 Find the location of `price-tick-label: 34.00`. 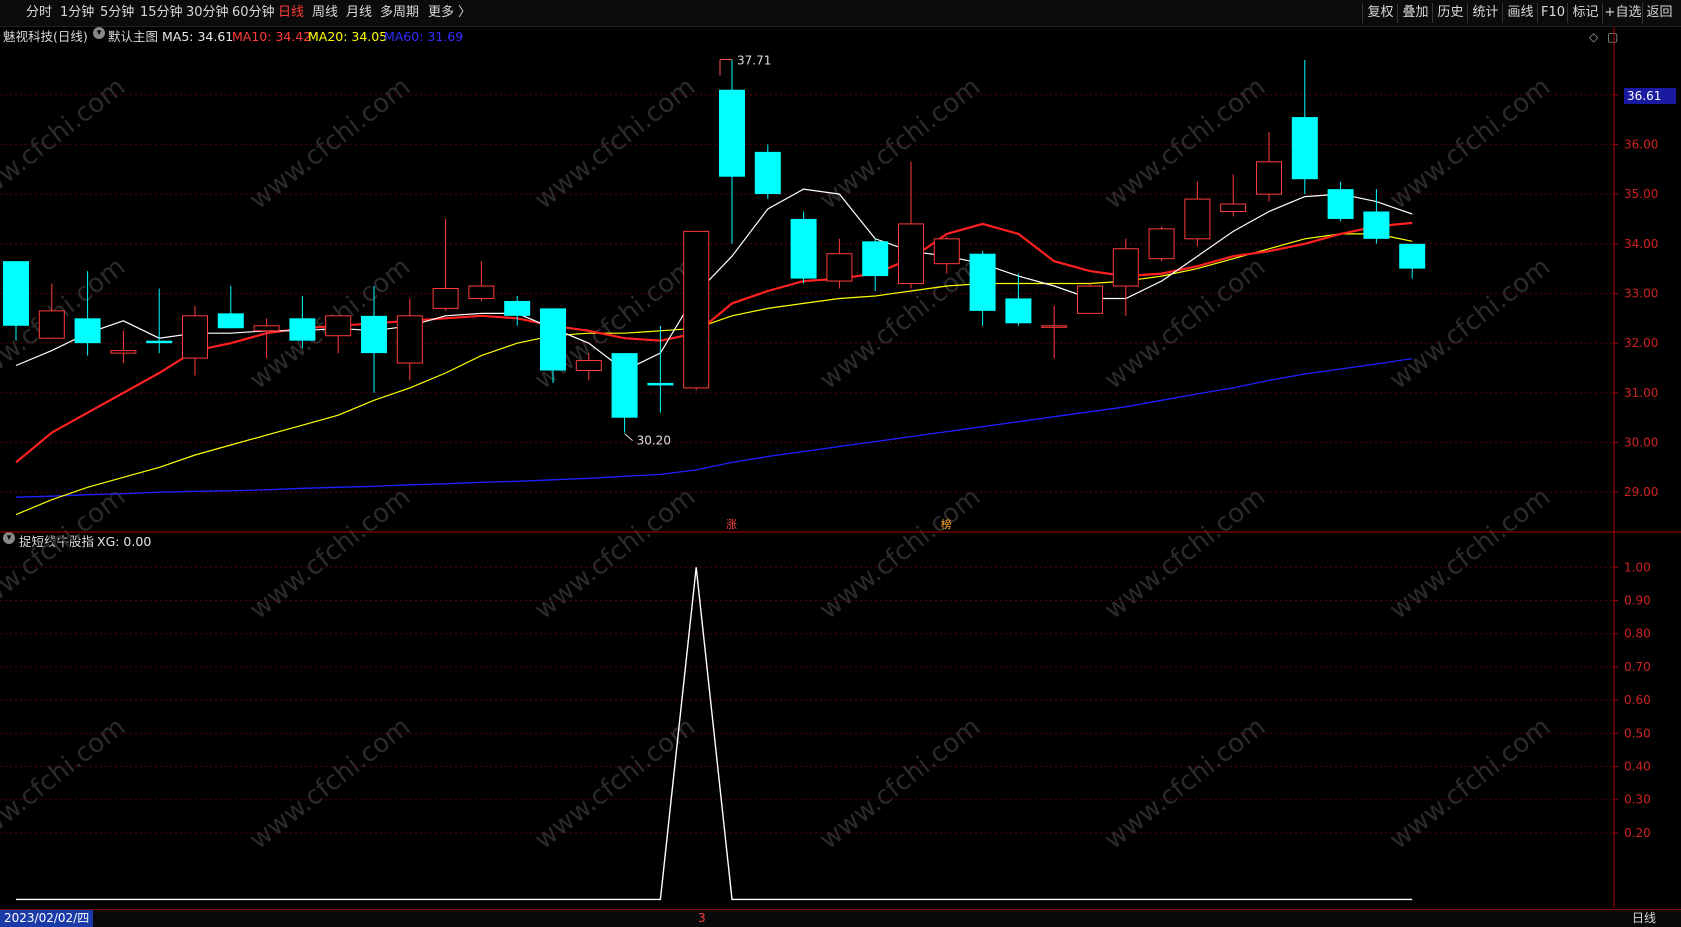

price-tick-label: 34.00 is located at coordinates (1641, 244).